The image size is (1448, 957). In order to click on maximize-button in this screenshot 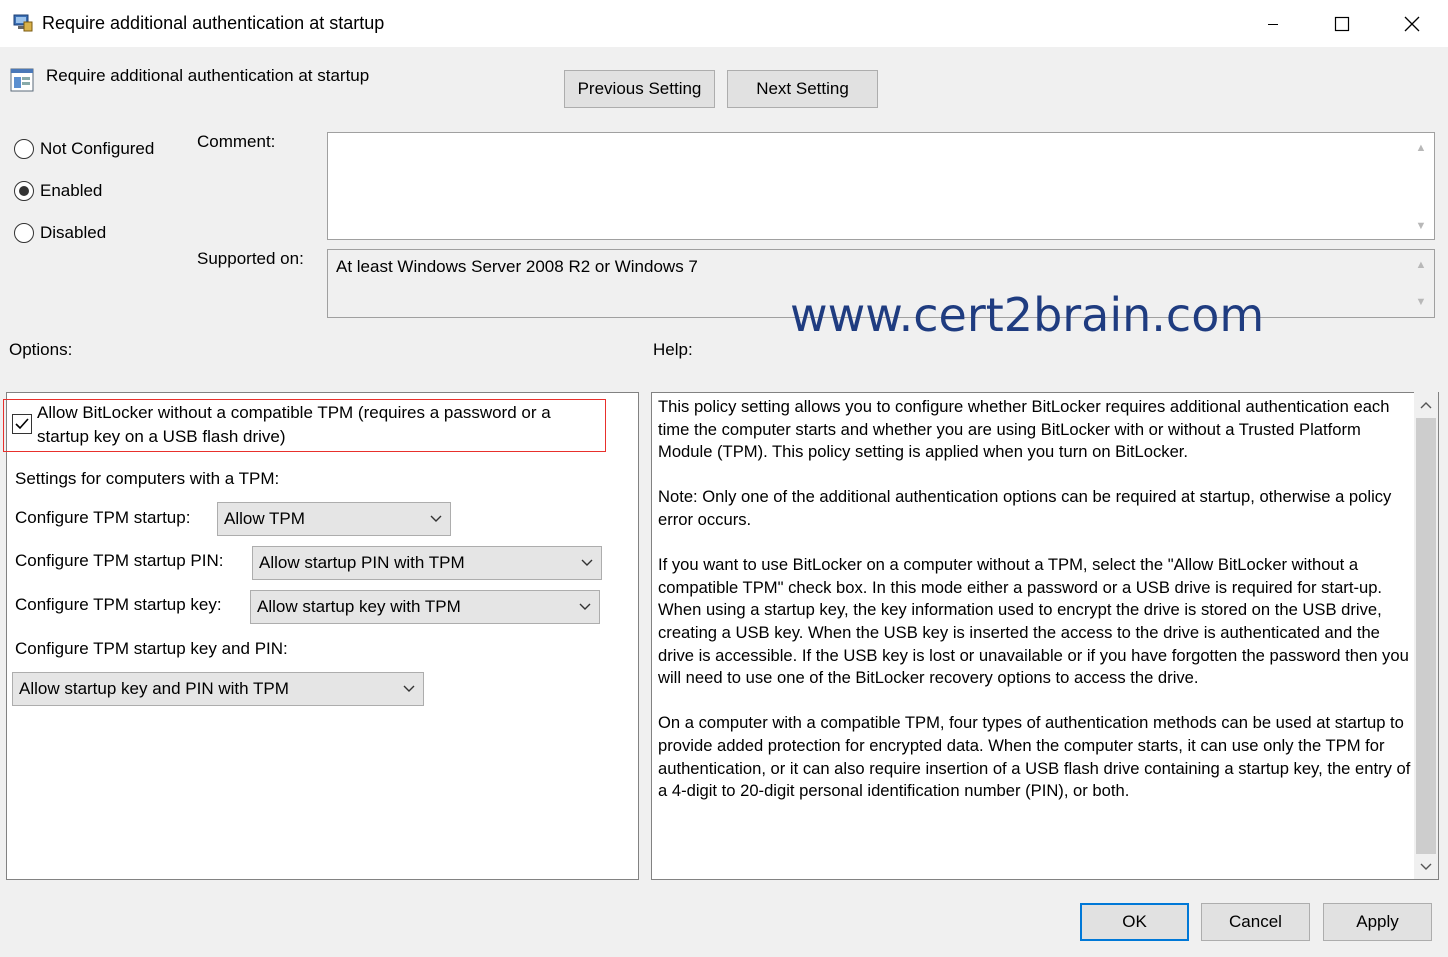, I will do `click(1342, 23)`.